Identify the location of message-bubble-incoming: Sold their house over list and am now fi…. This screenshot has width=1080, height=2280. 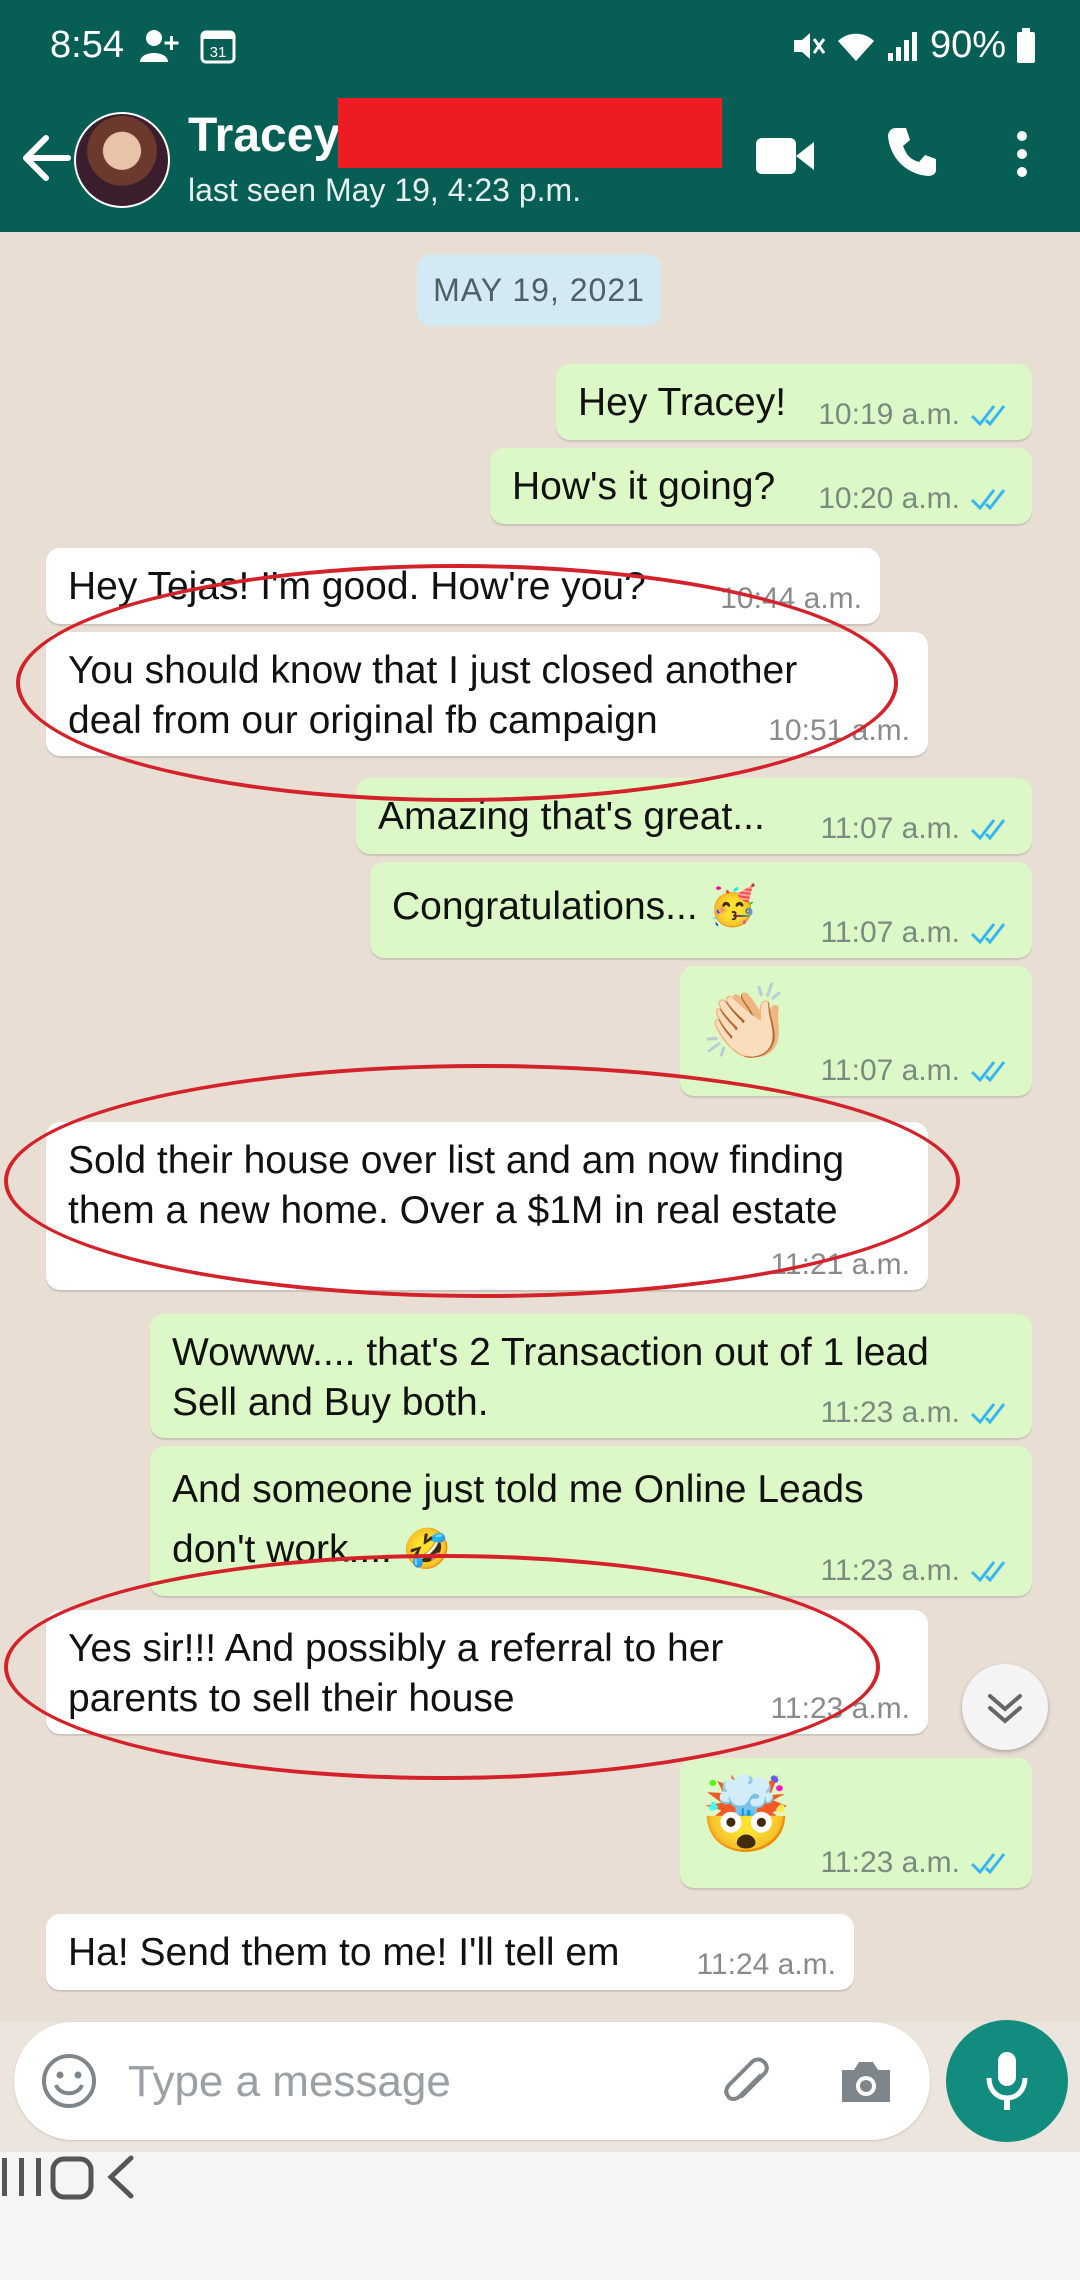
(487, 1206).